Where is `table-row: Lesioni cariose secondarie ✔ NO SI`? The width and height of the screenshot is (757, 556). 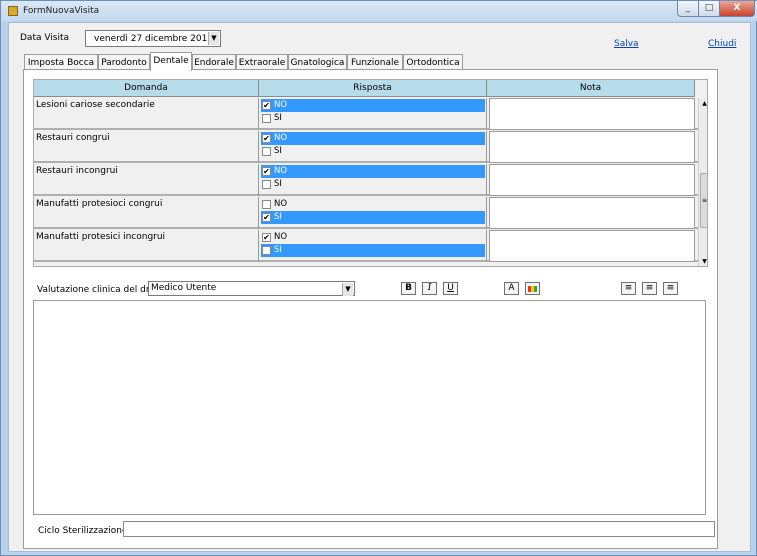
table-row: Lesioni cariose secondarie ✔ NO SI is located at coordinates (370, 114).